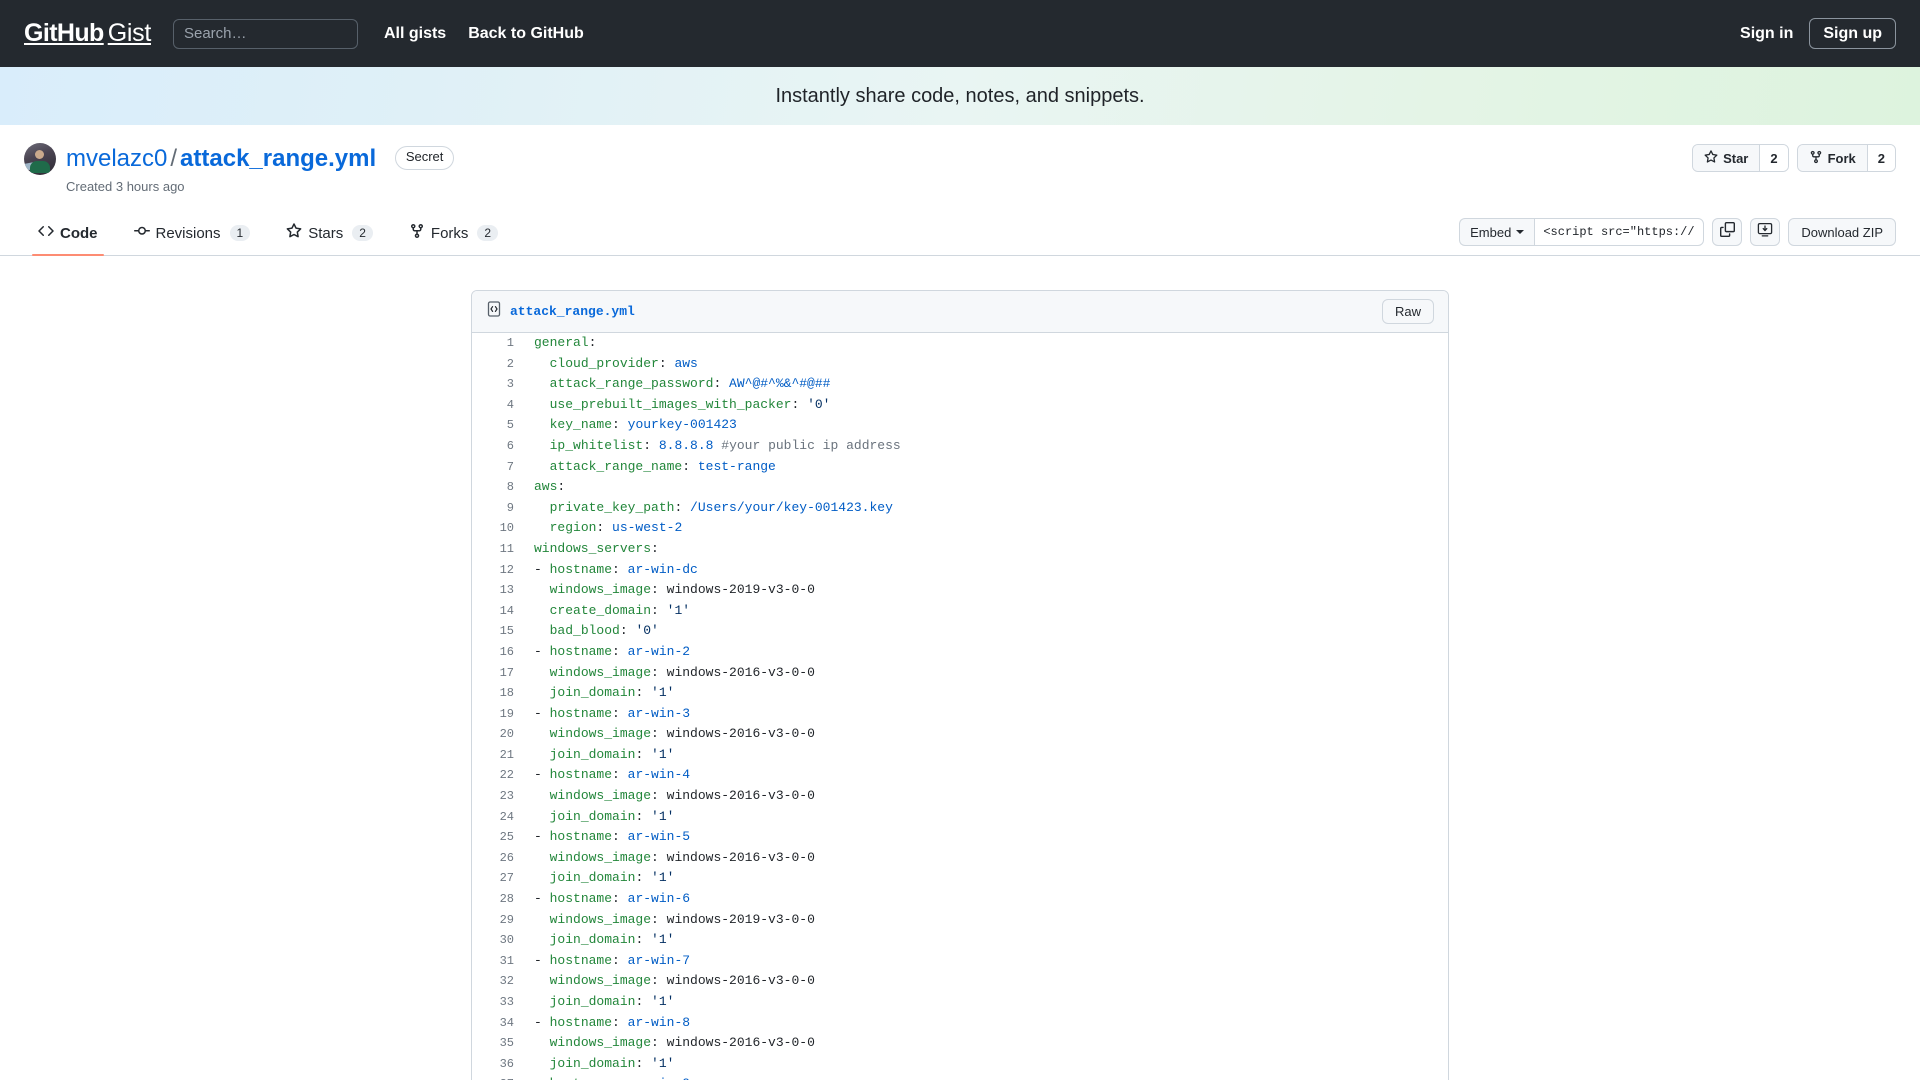 Image resolution: width=1920 pixels, height=1080 pixels. I want to click on fork-button-group: Fork 2, so click(1846, 158).